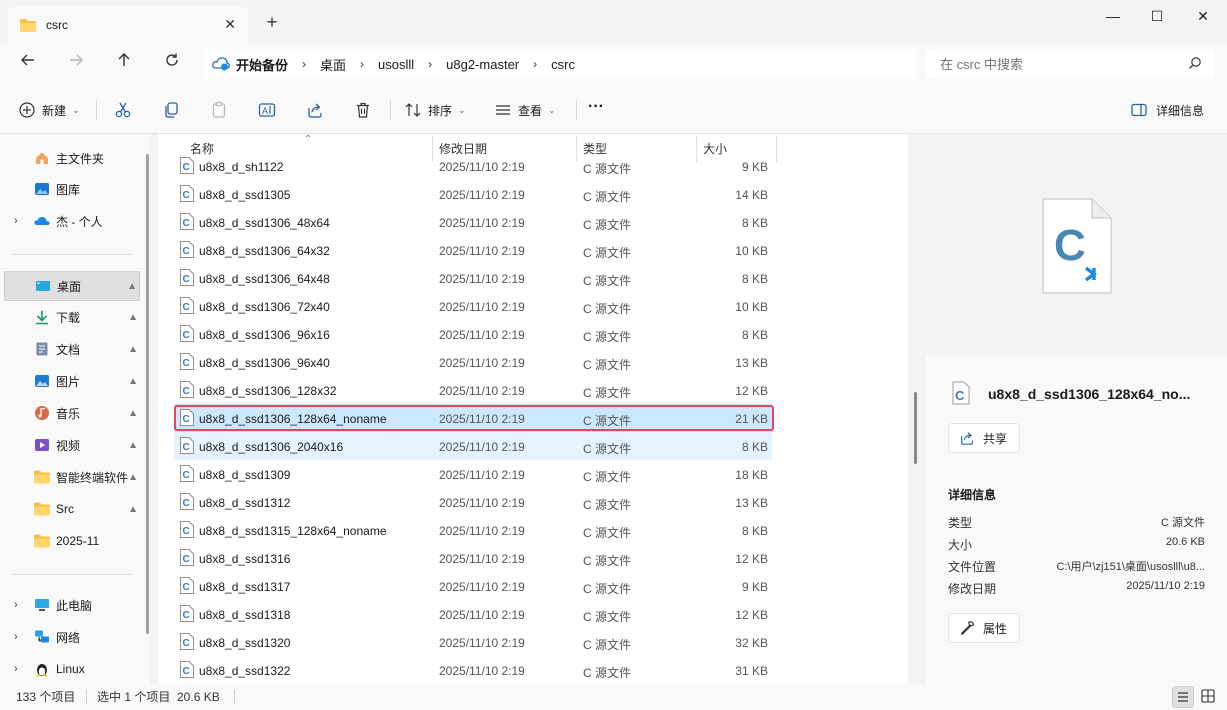 This screenshot has height=710, width=1227. I want to click on tiles-view-button, so click(1209, 697).